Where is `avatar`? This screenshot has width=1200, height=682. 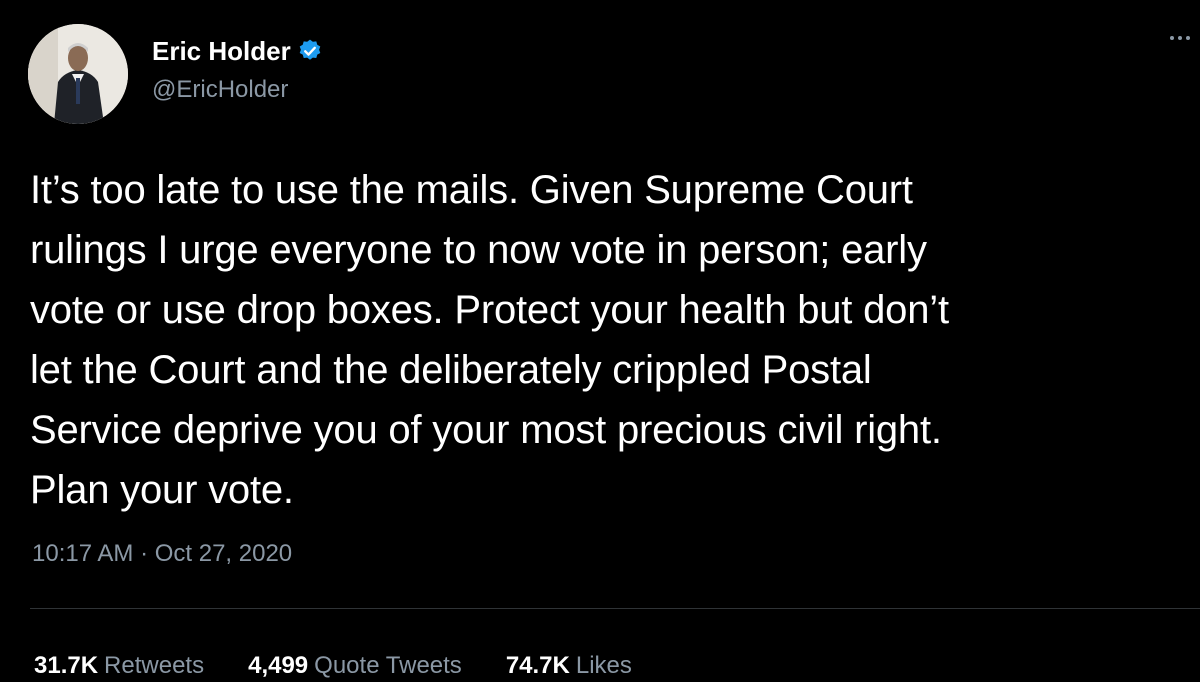
avatar is located at coordinates (78, 74).